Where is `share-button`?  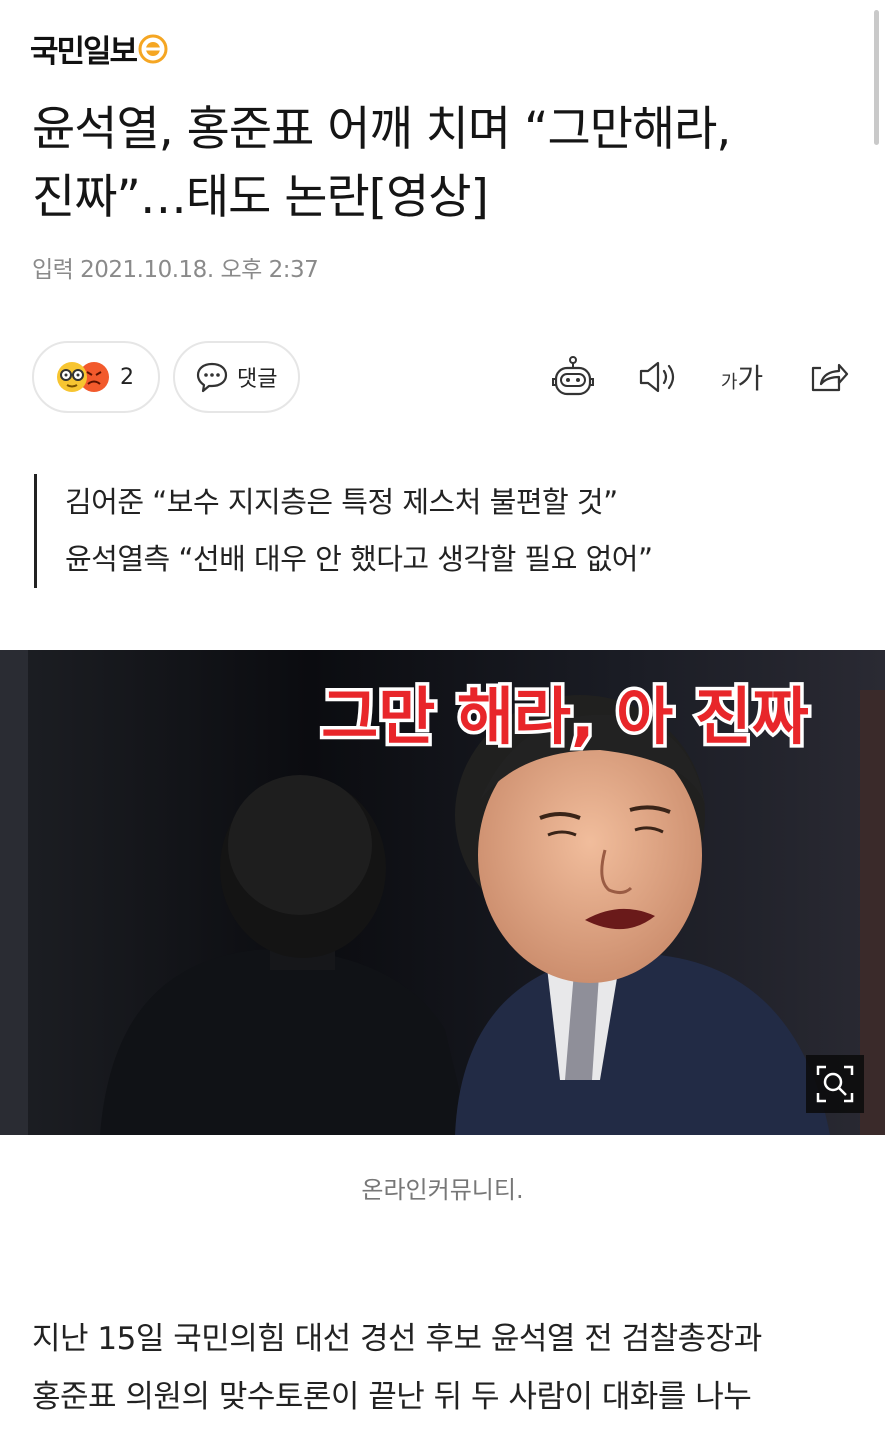
share-button is located at coordinates (829, 377).